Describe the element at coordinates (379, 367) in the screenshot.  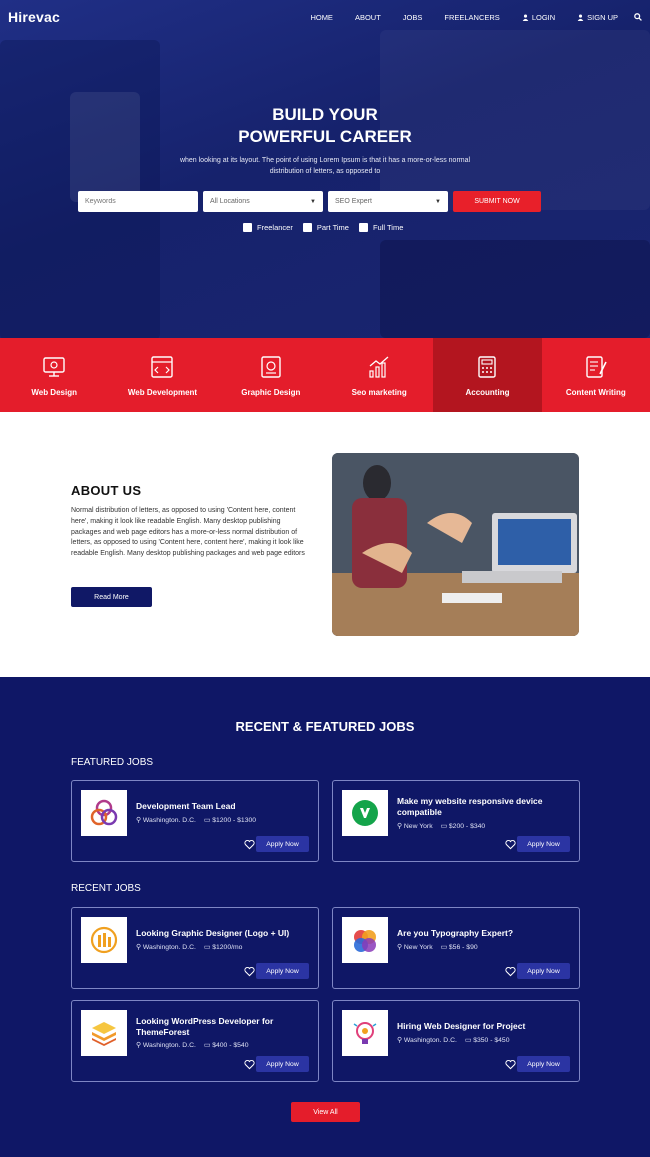
I see `growth-chart-icon` at that location.